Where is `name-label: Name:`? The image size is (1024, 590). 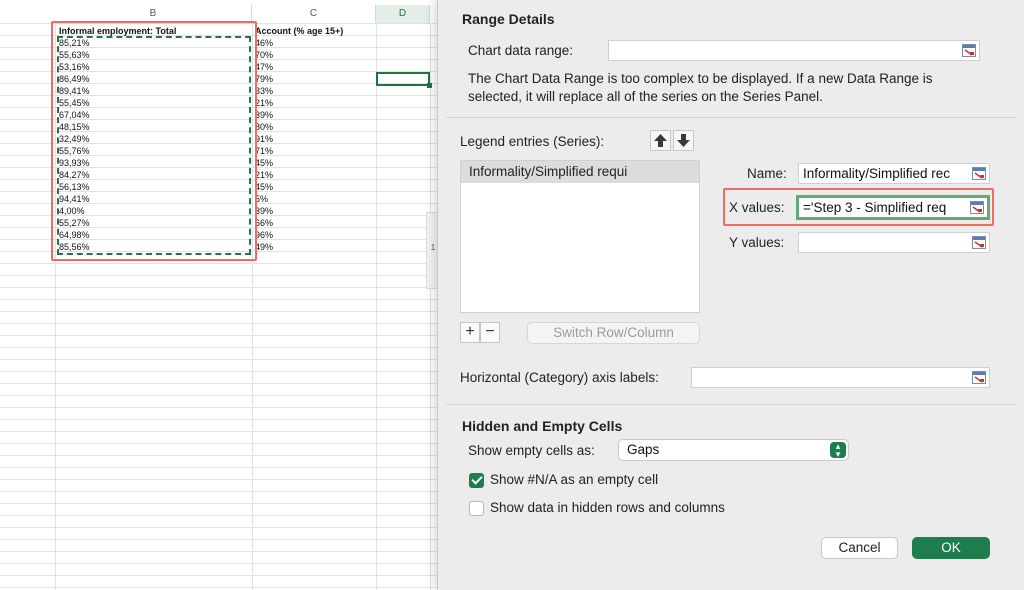
name-label: Name: is located at coordinates (767, 173).